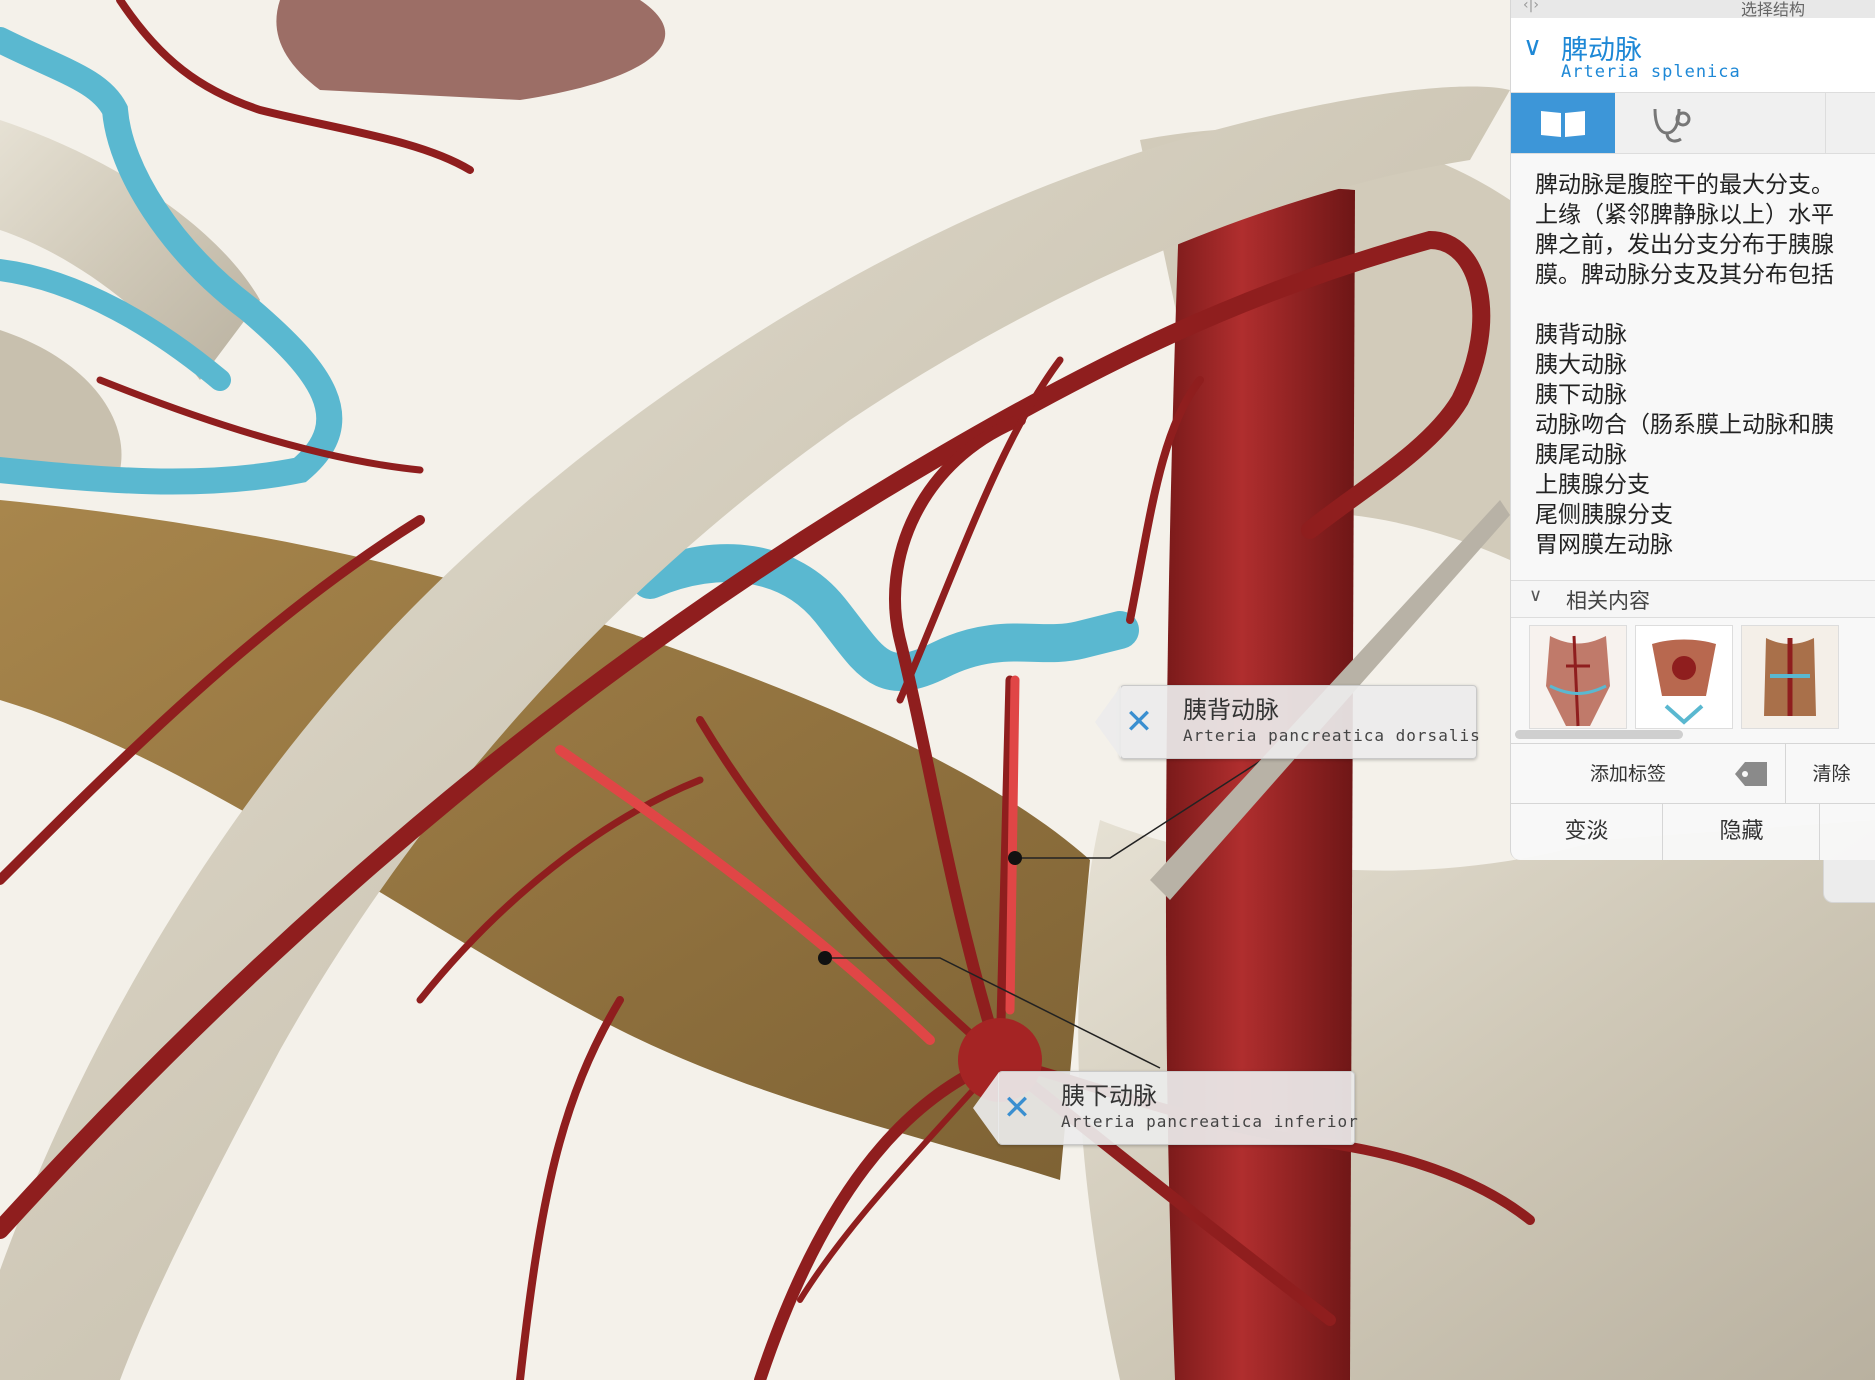 This screenshot has height=1380, width=1875. Describe the element at coordinates (1693, 55) in the screenshot. I see `selected-structure: ∨ 脾动脉 Arteria splenica` at that location.